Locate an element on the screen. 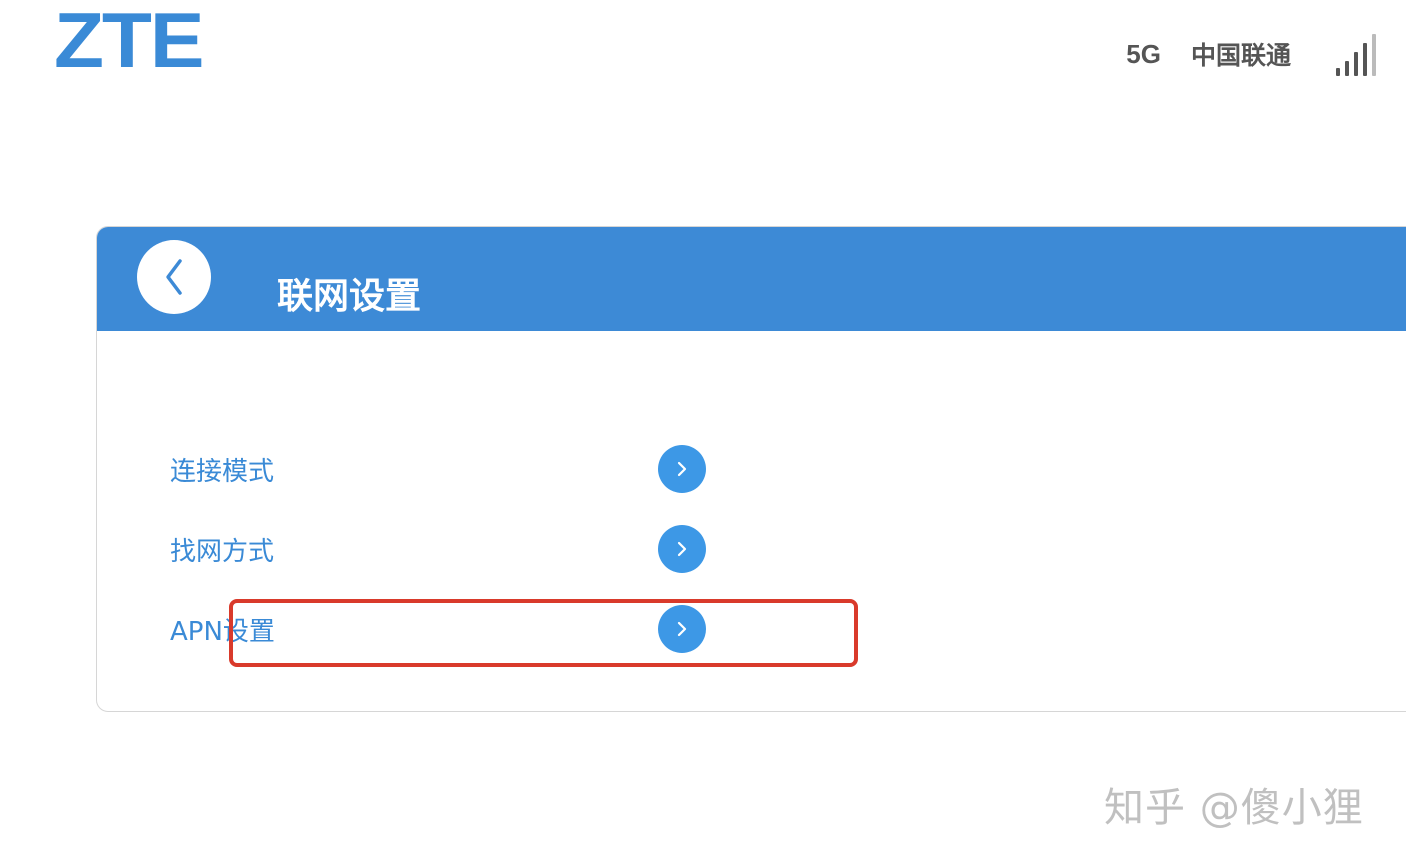  network-type: 5G is located at coordinates (1143, 53).